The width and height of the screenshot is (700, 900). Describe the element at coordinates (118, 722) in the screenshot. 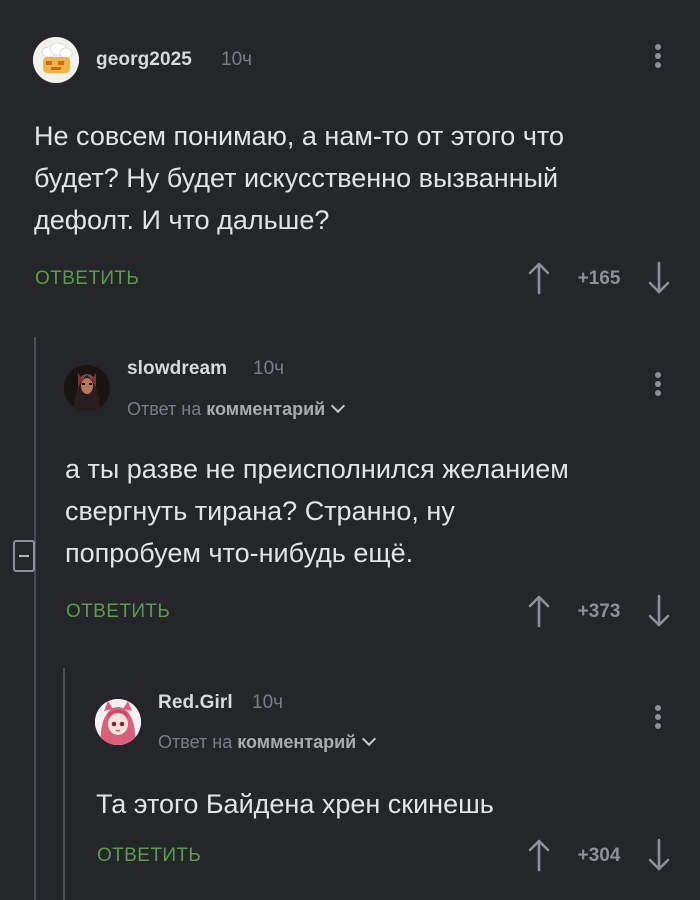

I see `anime-girl-avatar-icon` at that location.